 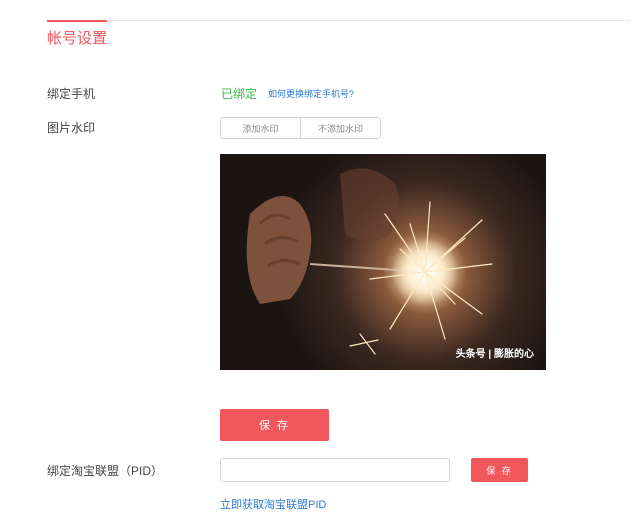 I want to click on watermark-toggle: 添加水印 不添加水印, so click(x=300, y=128).